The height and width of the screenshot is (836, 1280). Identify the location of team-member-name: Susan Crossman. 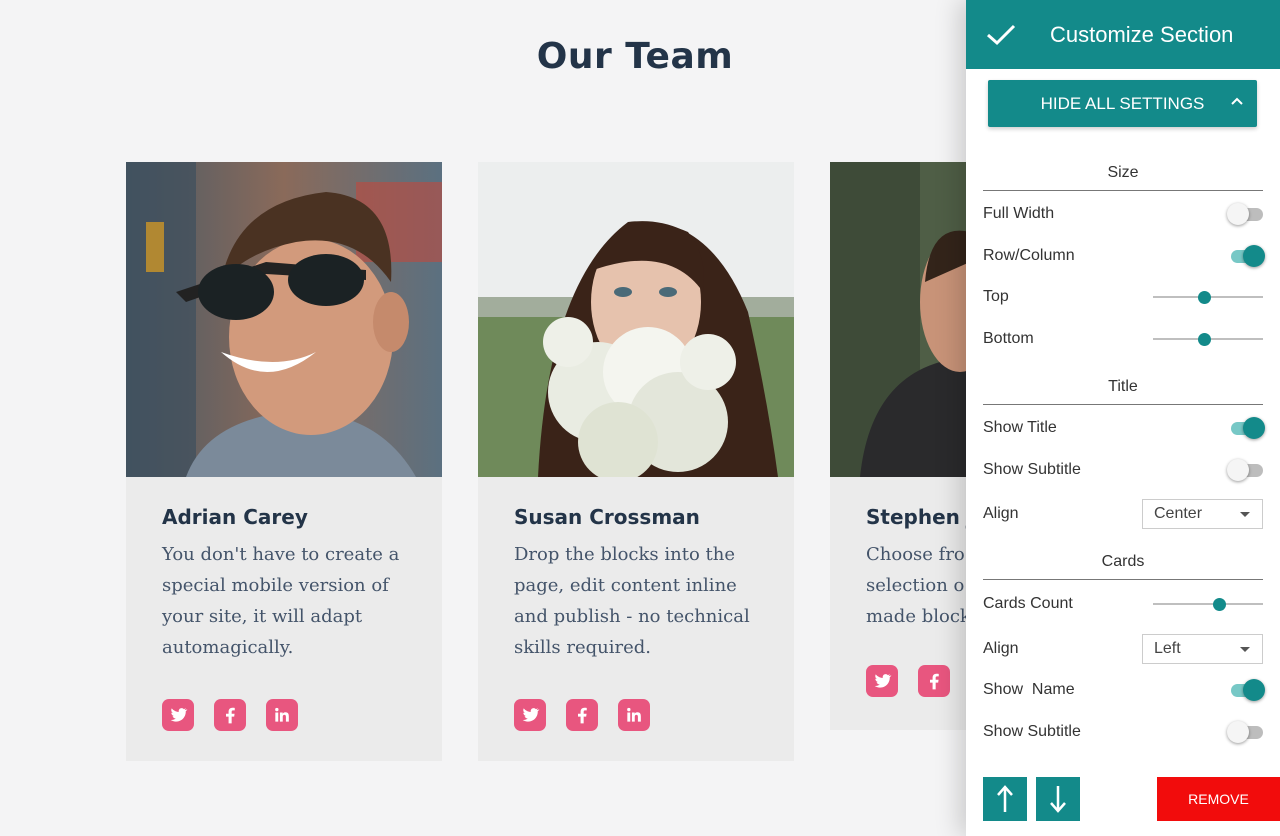
(607, 517).